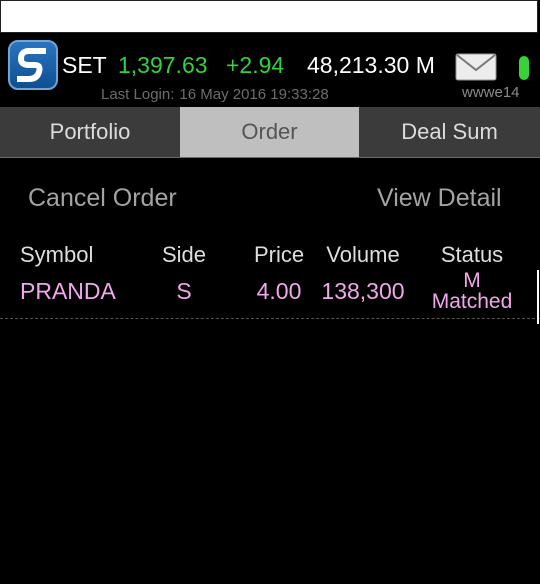 Image resolution: width=540 pixels, height=584 pixels. What do you see at coordinates (102, 198) in the screenshot?
I see `cancel-order-button: Cancel Order` at bounding box center [102, 198].